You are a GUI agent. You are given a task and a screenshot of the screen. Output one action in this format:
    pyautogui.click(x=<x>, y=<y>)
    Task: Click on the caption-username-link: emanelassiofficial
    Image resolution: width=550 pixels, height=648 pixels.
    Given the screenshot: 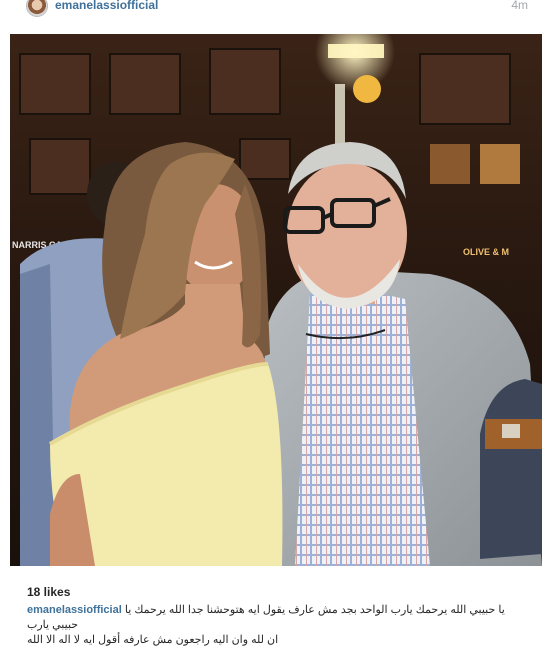 What is the action you would take?
    pyautogui.click(x=74, y=610)
    